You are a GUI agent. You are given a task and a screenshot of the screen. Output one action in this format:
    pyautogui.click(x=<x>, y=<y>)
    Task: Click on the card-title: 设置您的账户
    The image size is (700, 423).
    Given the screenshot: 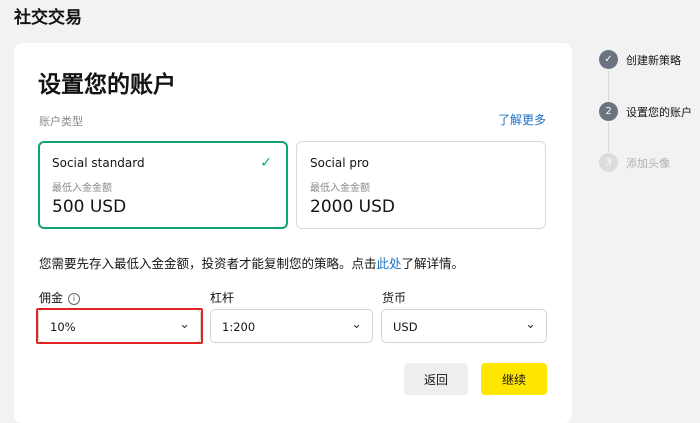 What is the action you would take?
    pyautogui.click(x=107, y=85)
    